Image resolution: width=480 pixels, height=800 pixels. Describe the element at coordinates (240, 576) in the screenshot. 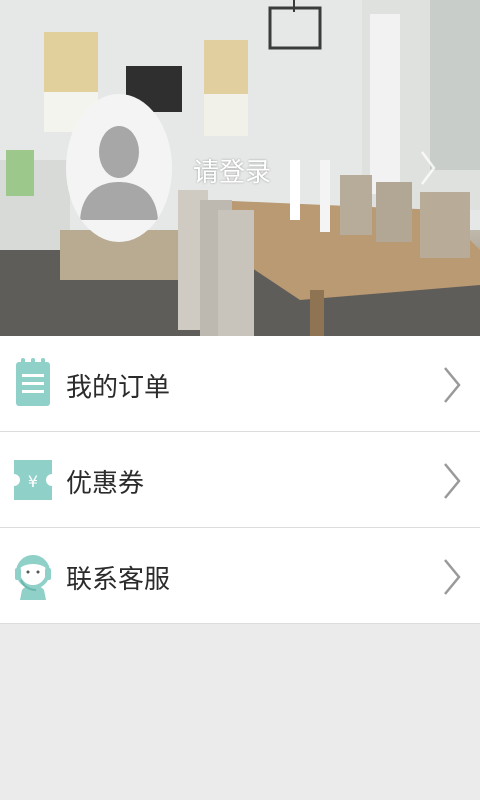

I see `menu-item-customer-service: 联系客服` at that location.